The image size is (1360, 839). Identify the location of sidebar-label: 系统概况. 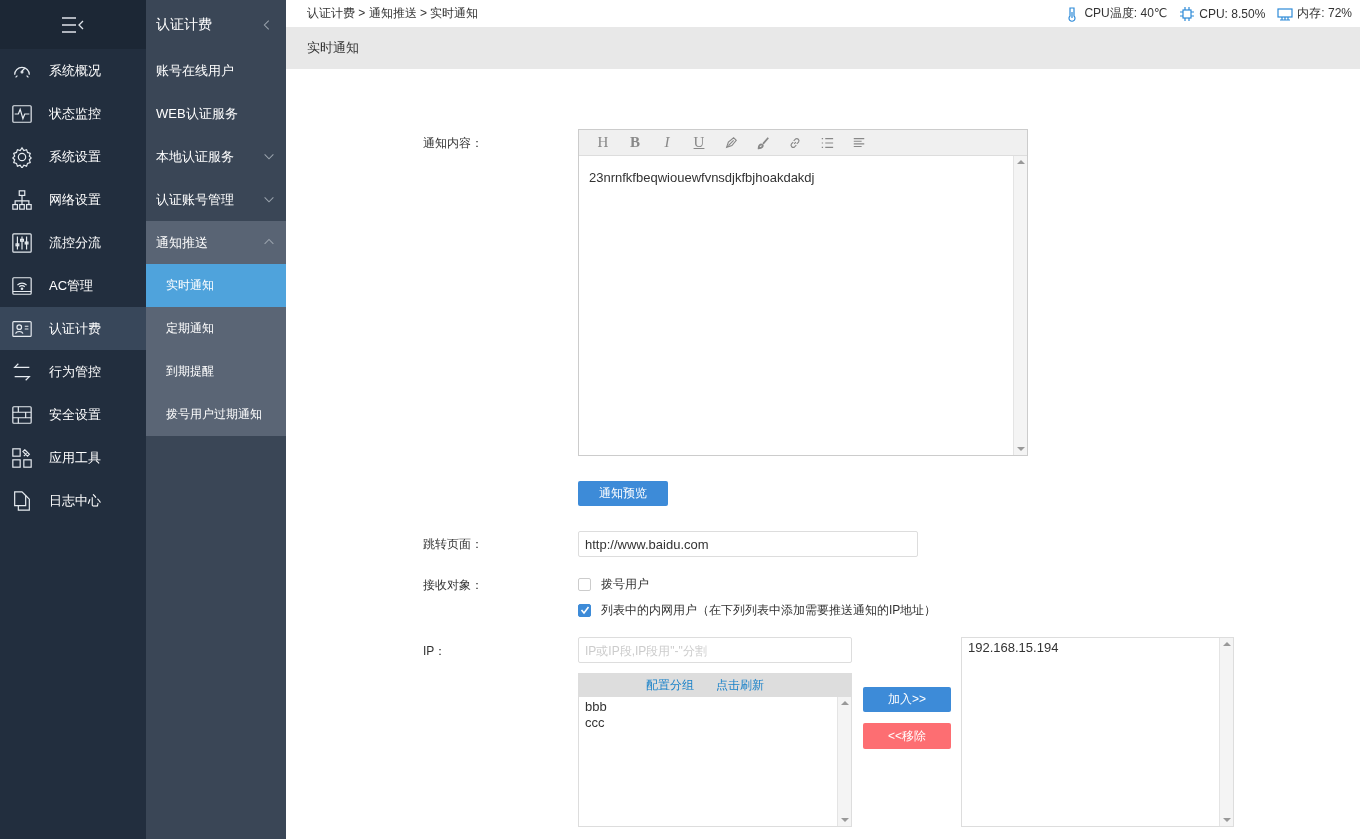
(75, 70).